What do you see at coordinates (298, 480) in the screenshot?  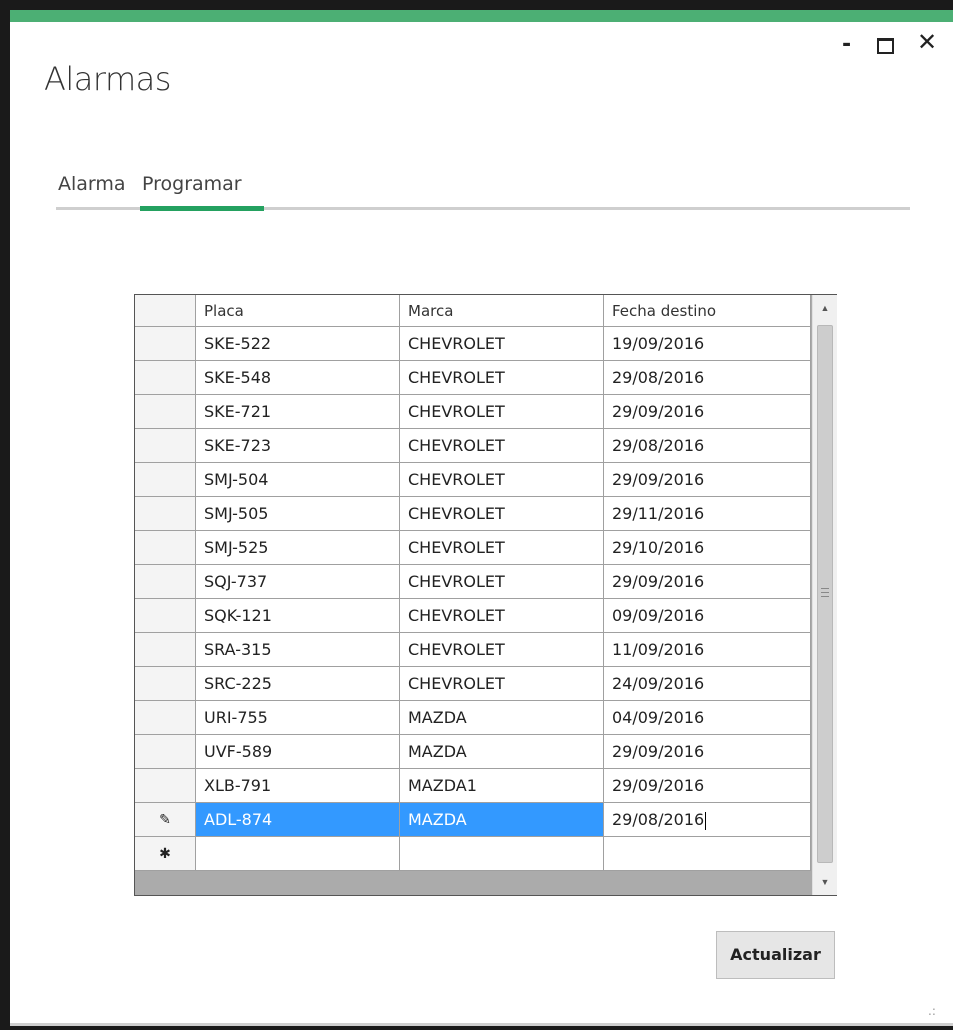 I see `cell-placa: SMJ-504` at bounding box center [298, 480].